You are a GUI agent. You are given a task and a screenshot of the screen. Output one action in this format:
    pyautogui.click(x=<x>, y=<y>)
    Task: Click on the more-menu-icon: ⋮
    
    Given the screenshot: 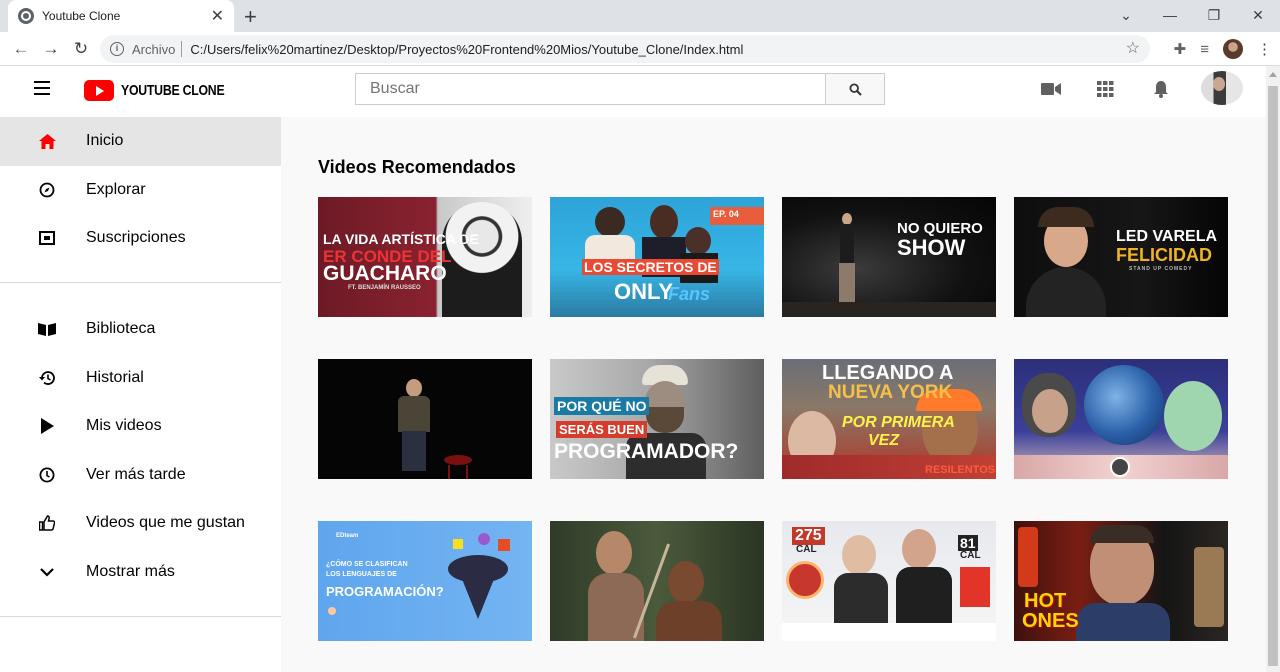 What is the action you would take?
    pyautogui.click(x=1264, y=49)
    